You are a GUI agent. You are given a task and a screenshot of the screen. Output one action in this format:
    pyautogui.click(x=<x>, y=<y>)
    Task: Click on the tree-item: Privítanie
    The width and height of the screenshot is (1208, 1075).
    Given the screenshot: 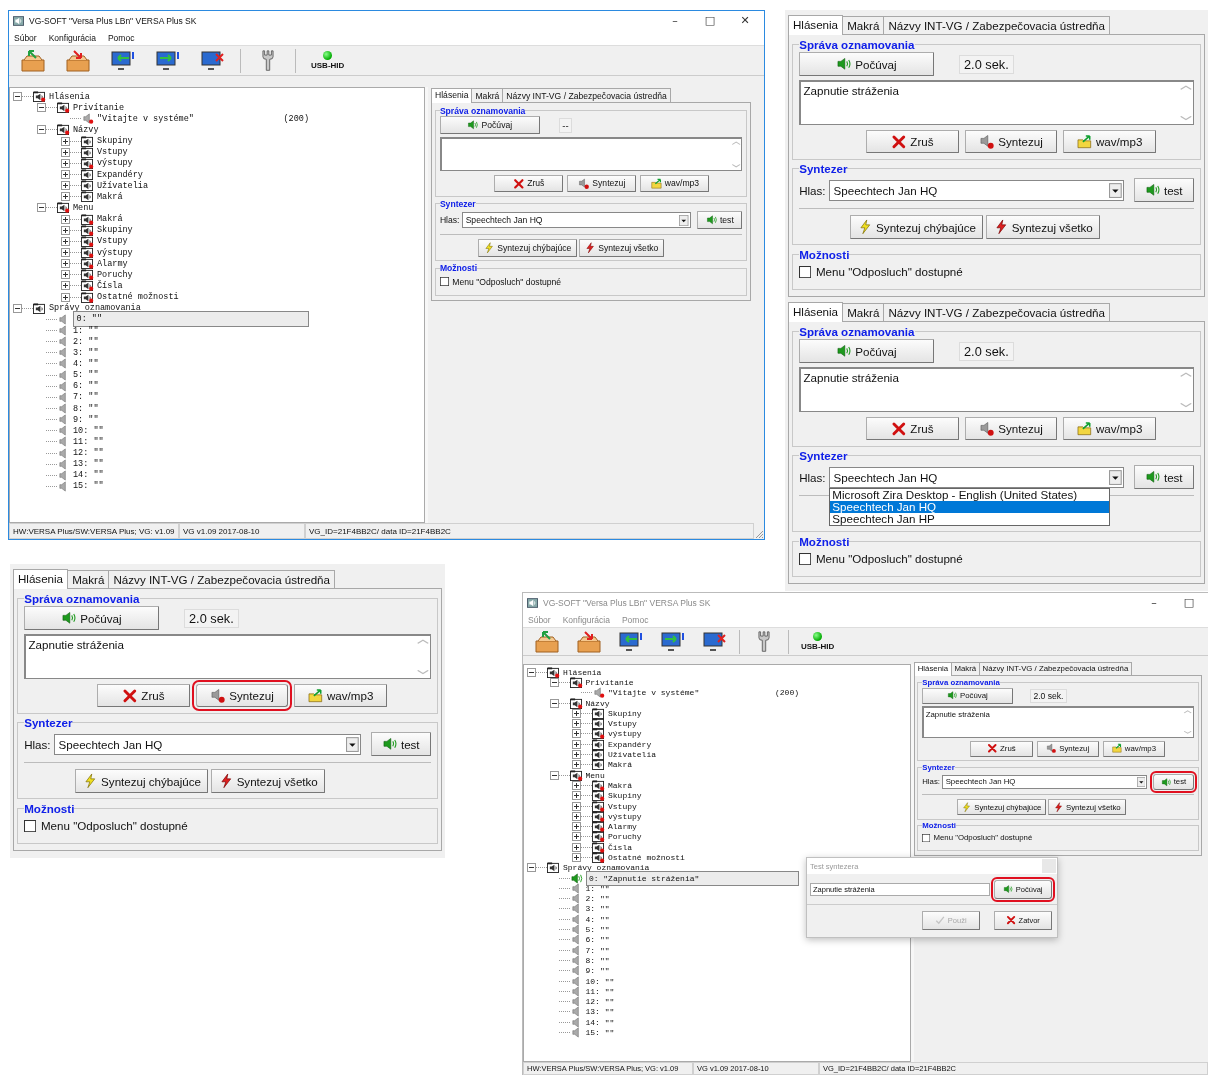 What is the action you would take?
    pyautogui.click(x=98, y=107)
    